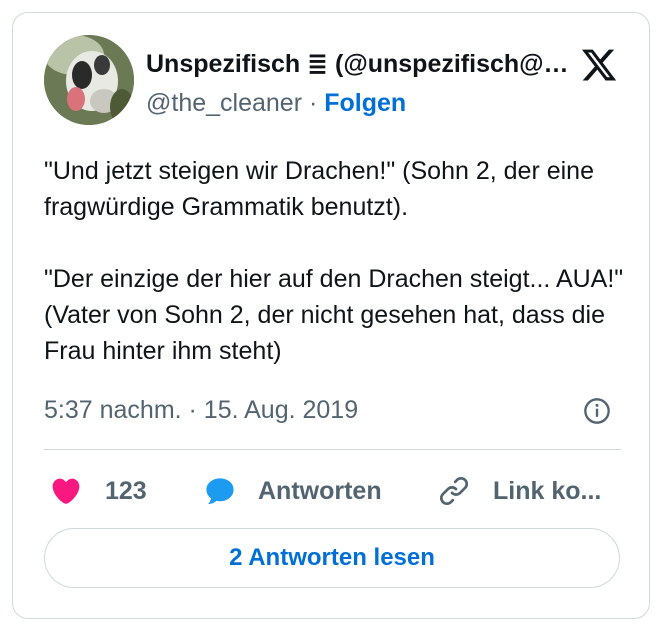 The width and height of the screenshot is (660, 630). I want to click on link-icon, so click(454, 491).